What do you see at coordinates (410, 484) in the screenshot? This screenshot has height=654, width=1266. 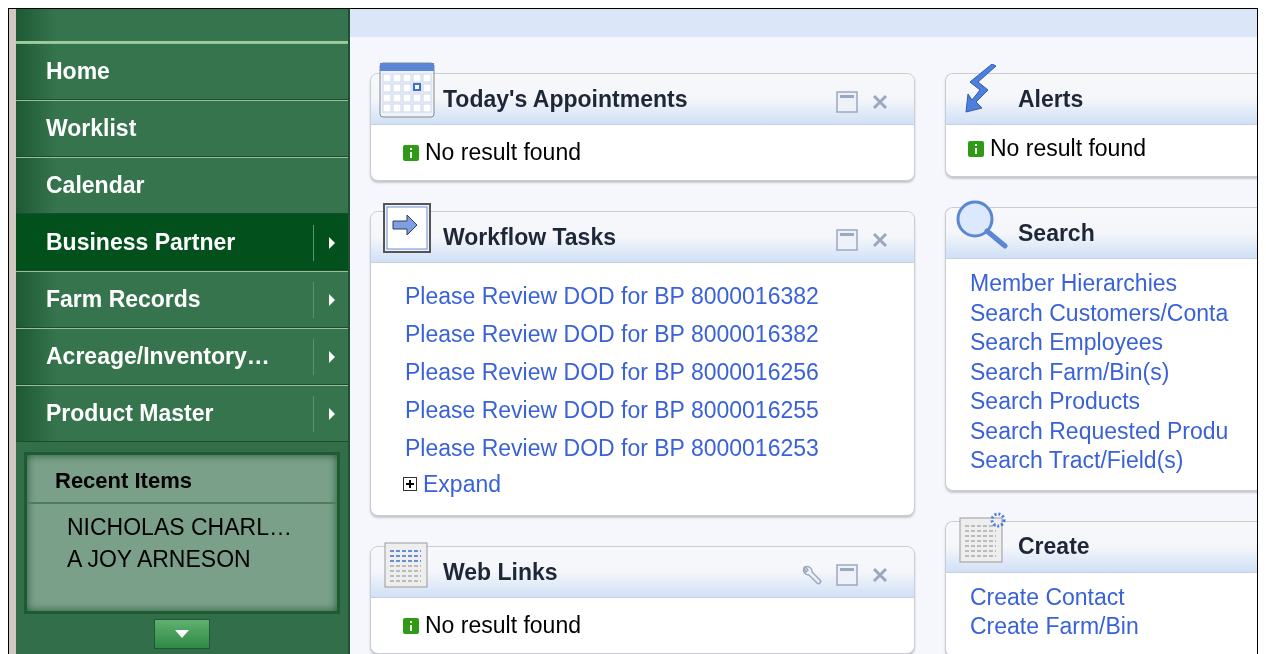 I see `plus-box-icon` at bounding box center [410, 484].